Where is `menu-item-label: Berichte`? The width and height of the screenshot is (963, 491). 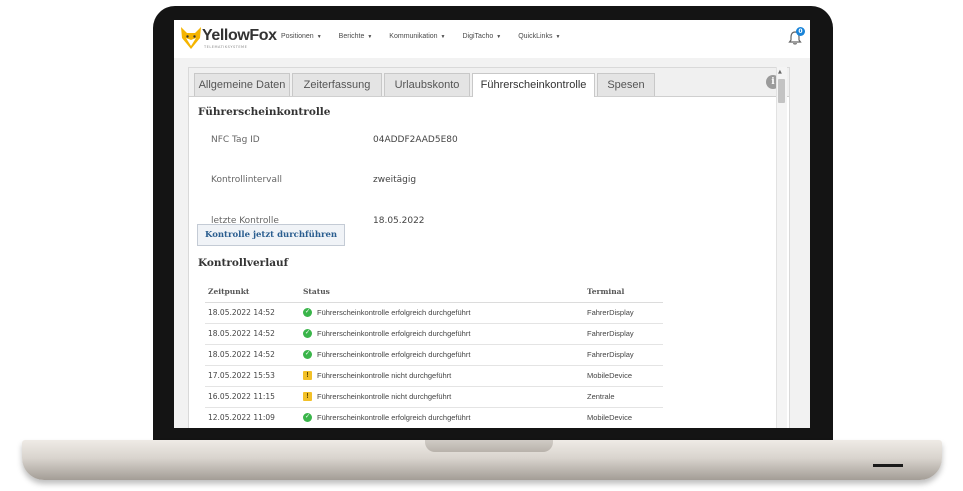
menu-item-label: Berichte is located at coordinates (351, 36).